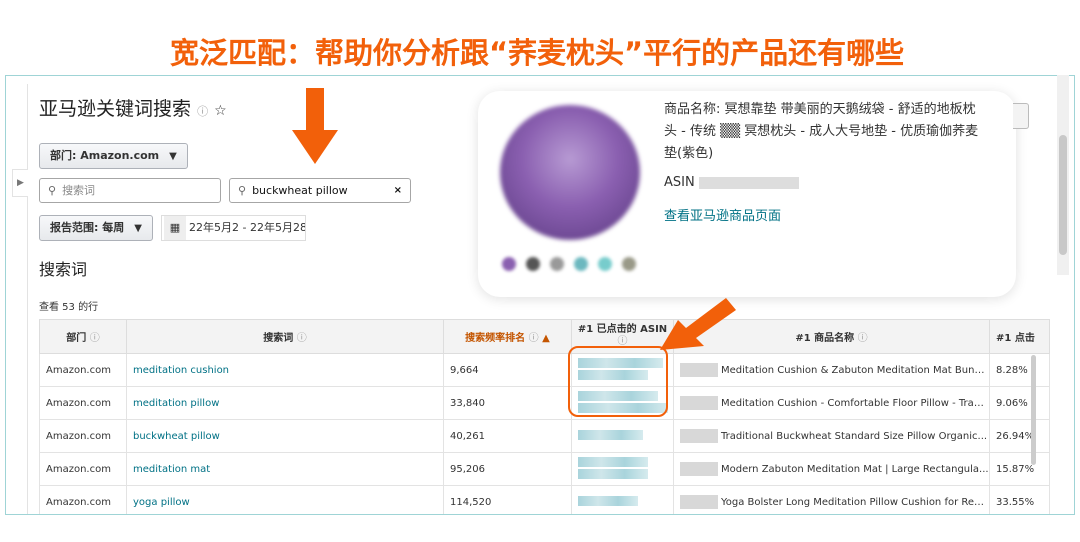 This screenshot has width=1080, height=542. Describe the element at coordinates (285, 370) in the screenshot. I see `cell-search-term: meditation cushion` at that location.